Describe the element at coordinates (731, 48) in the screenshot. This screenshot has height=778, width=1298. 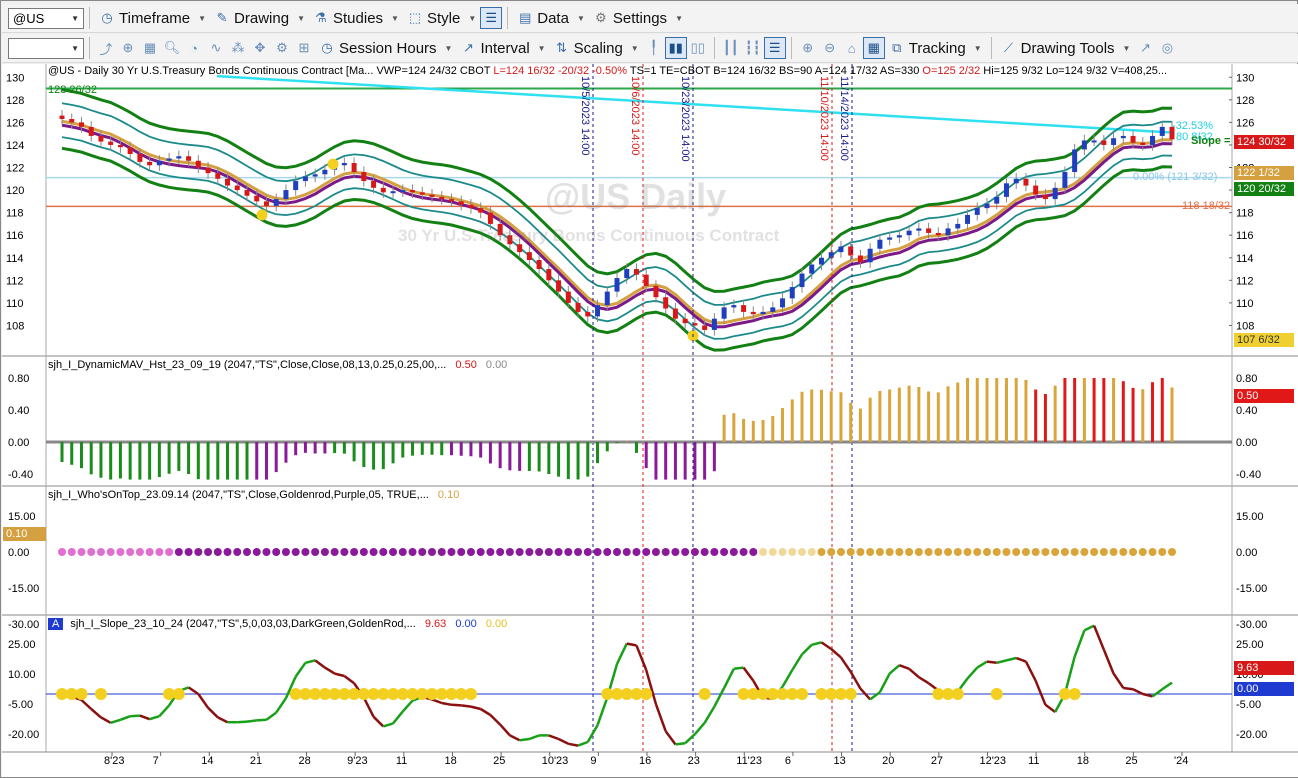
I see `ohlc-icon: ┃┃` at that location.